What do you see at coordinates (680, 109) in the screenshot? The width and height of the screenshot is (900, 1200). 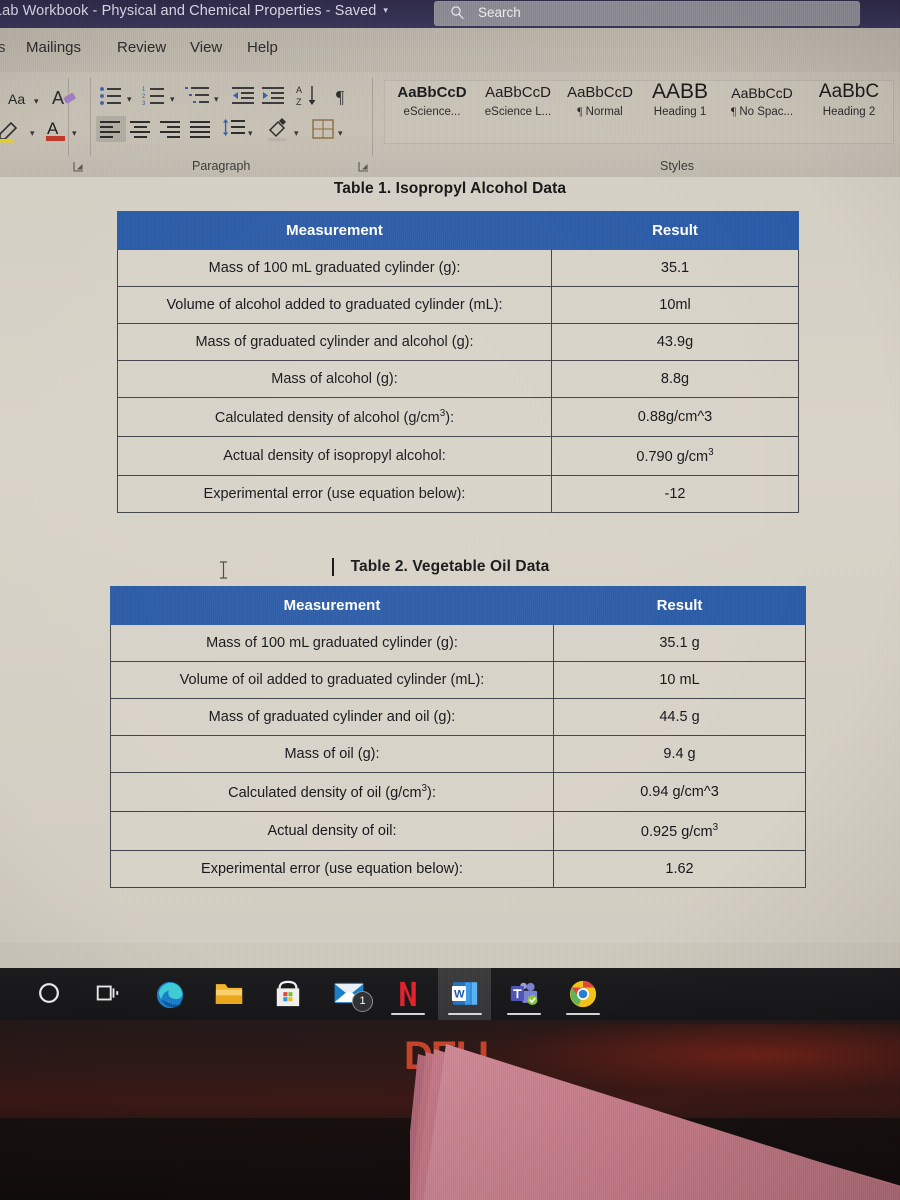 I see `style-heading-1: AABB Heading 1` at bounding box center [680, 109].